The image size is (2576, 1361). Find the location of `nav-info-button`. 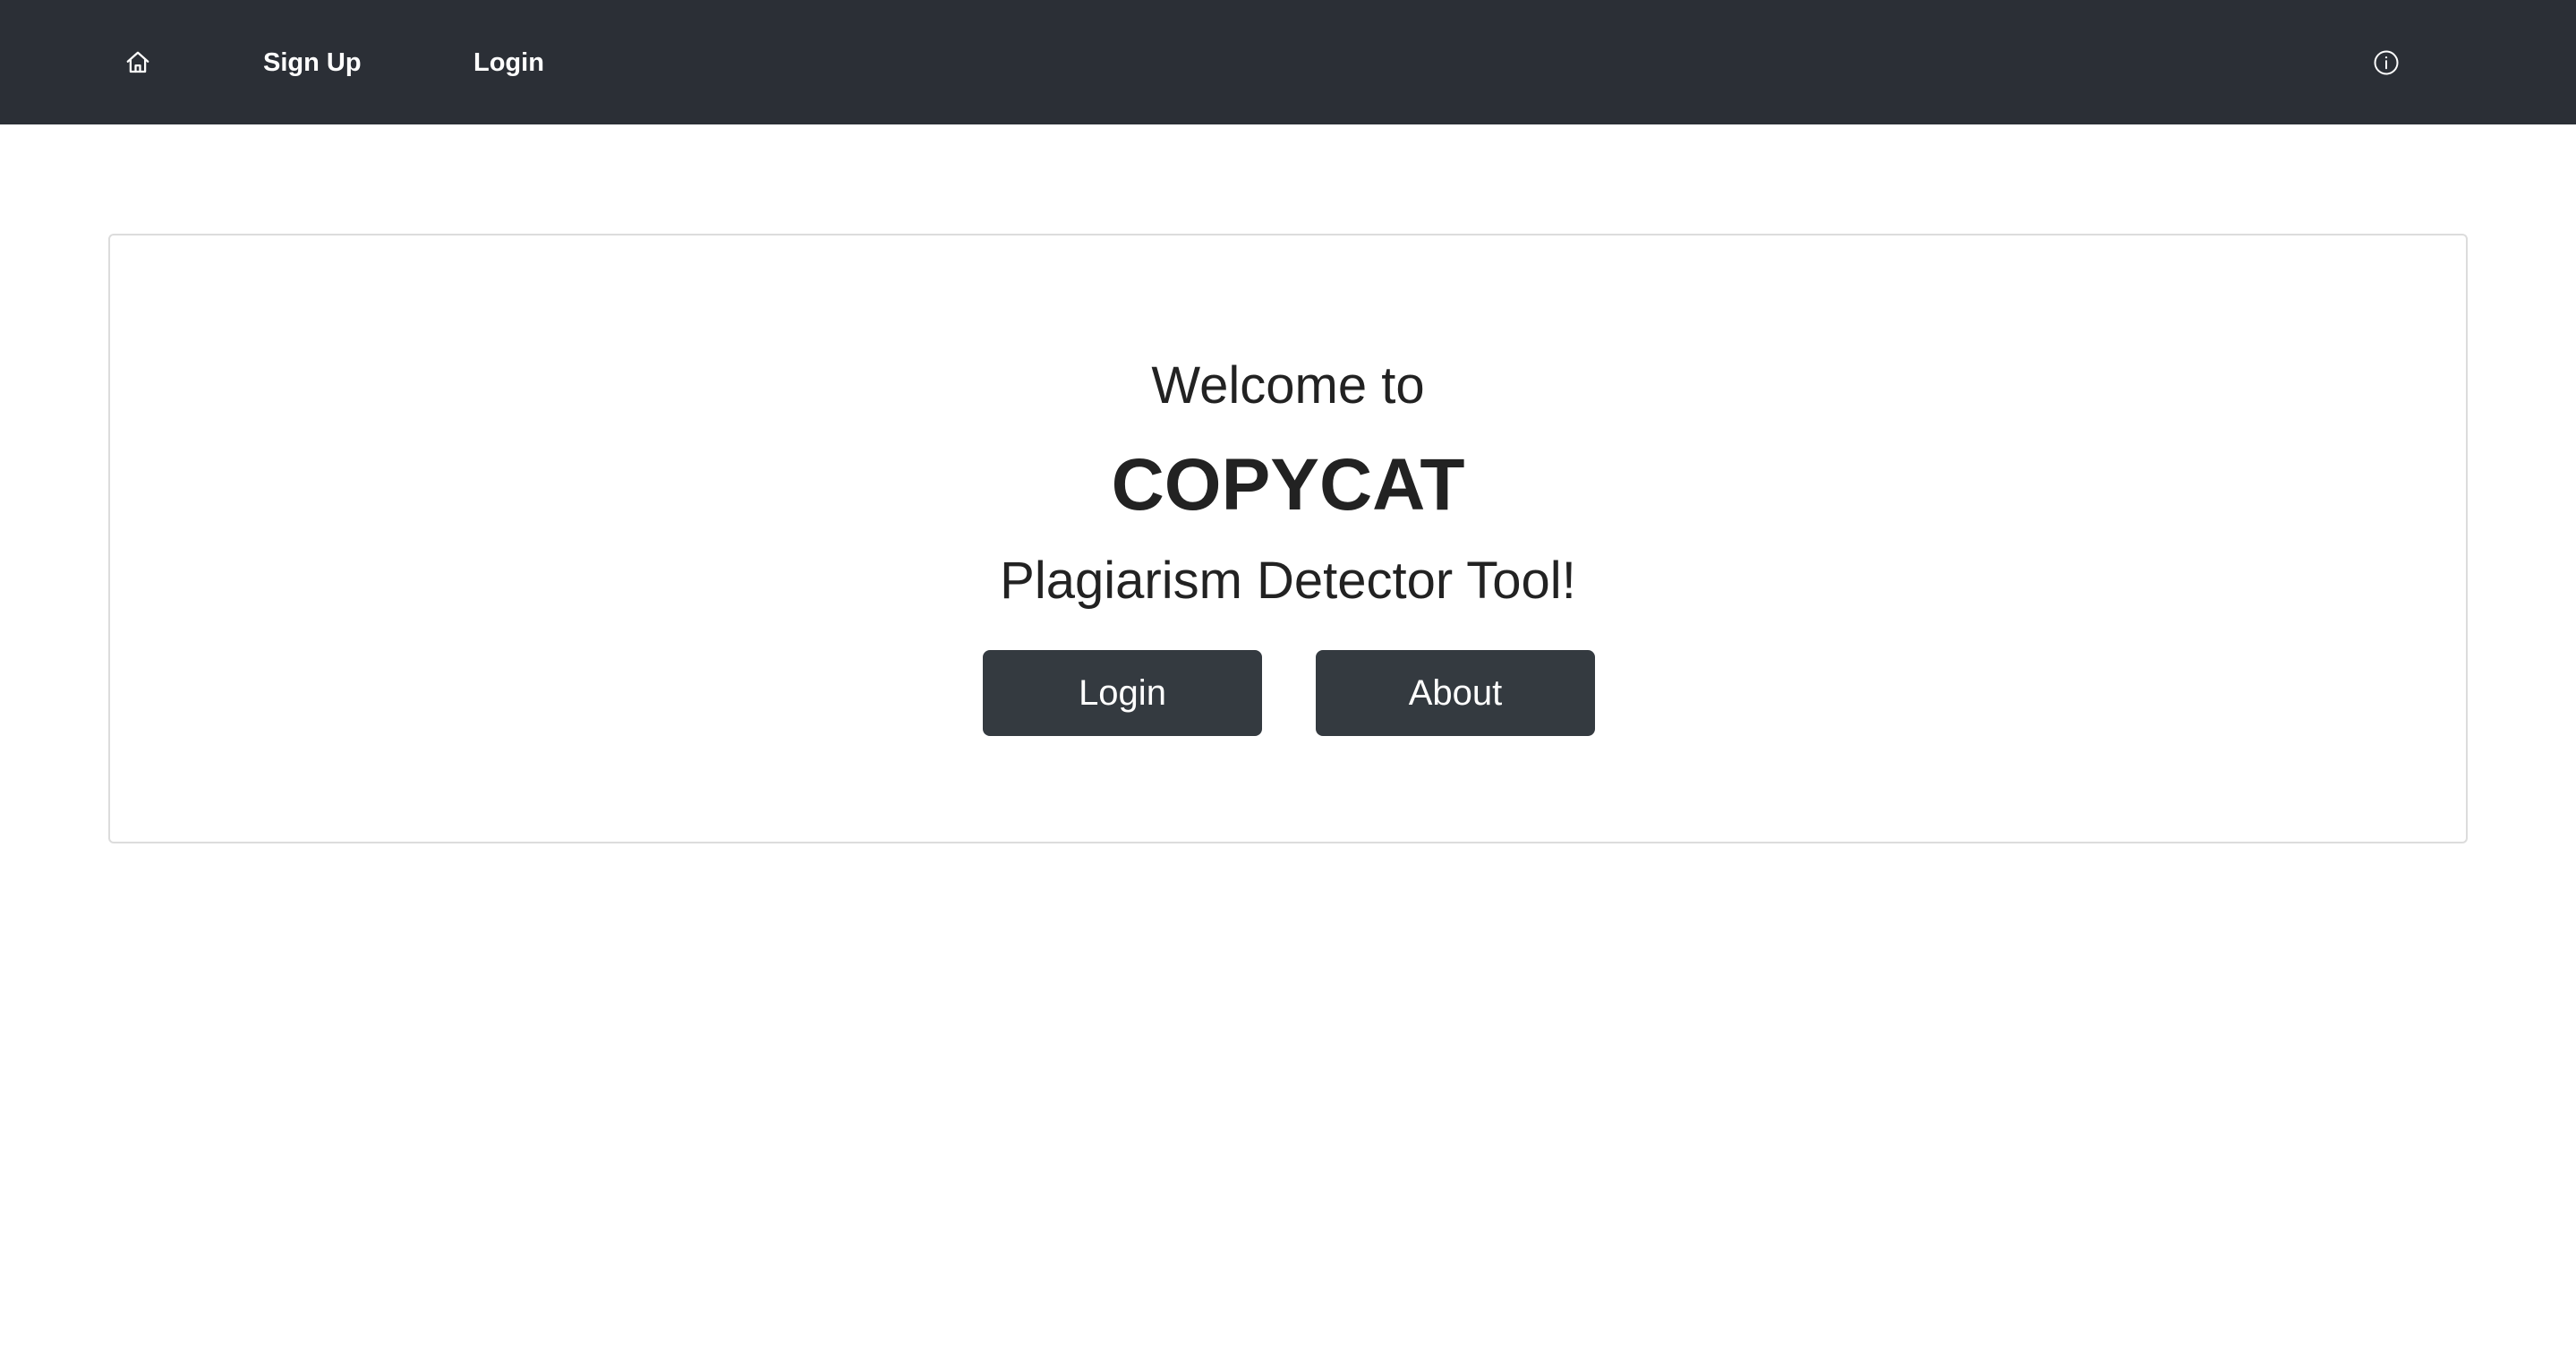

nav-info-button is located at coordinates (2386, 63).